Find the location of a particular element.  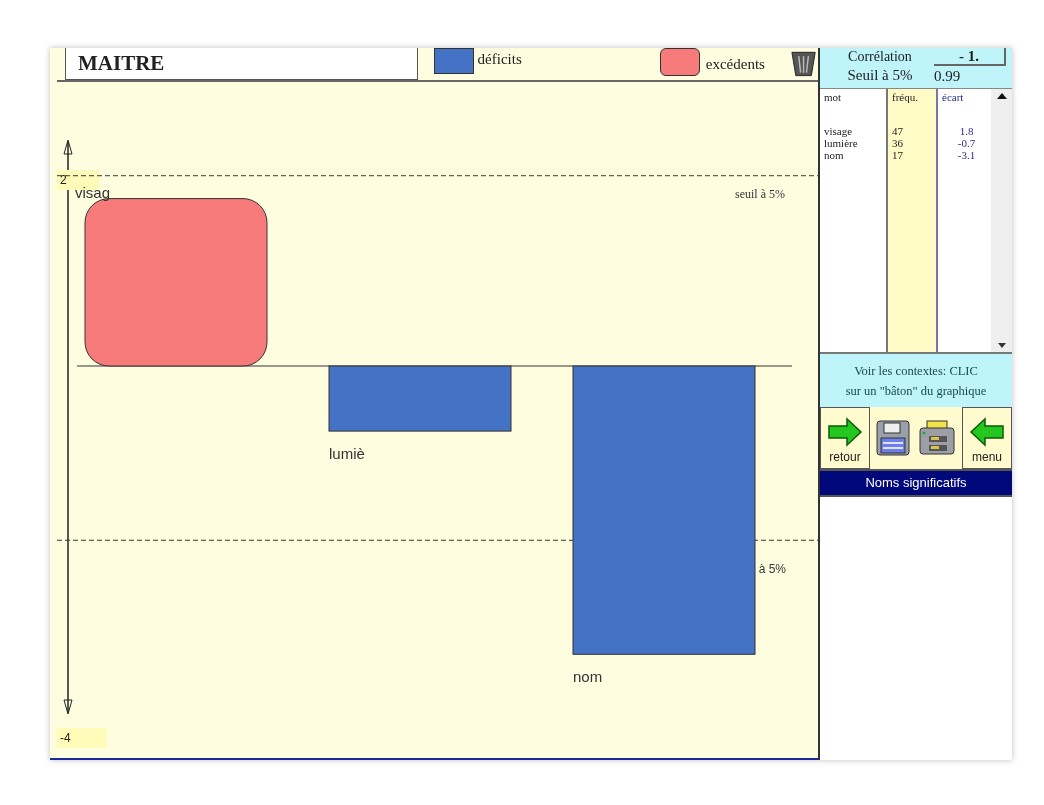

hint-text: sur un "bâton" du graphique is located at coordinates (916, 391).